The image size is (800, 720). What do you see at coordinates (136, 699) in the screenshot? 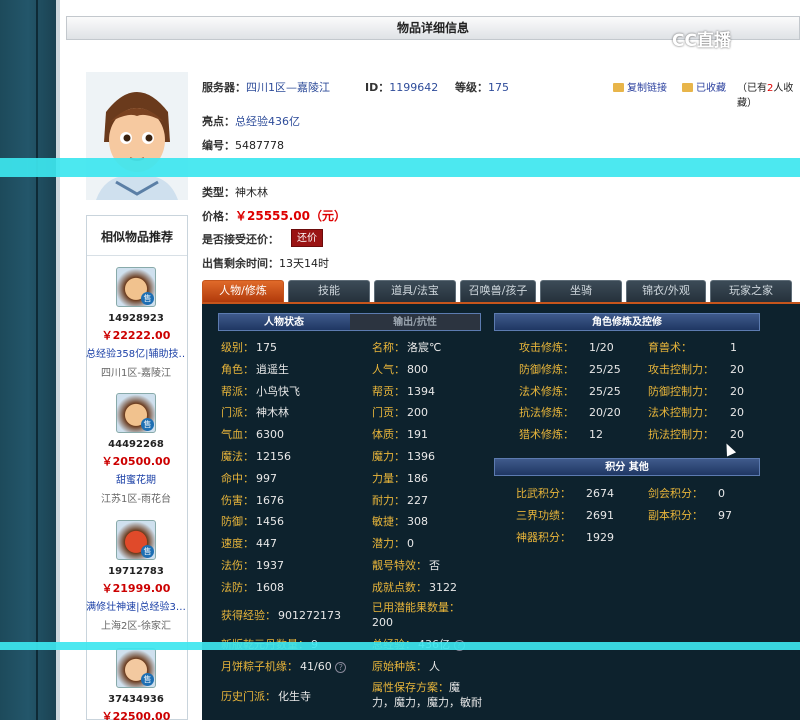
I see `recommended-item-id: 37434936` at bounding box center [136, 699].